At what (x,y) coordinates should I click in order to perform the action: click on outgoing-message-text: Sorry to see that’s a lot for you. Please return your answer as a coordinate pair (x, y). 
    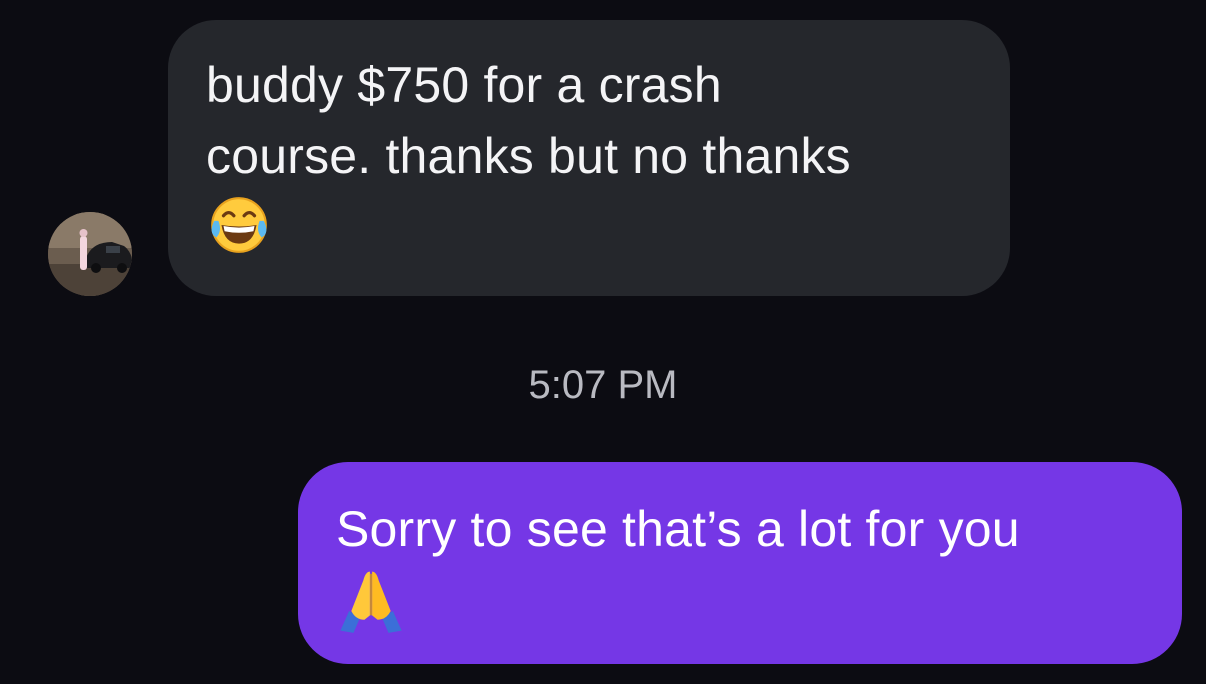
    Looking at the image, I should click on (678, 529).